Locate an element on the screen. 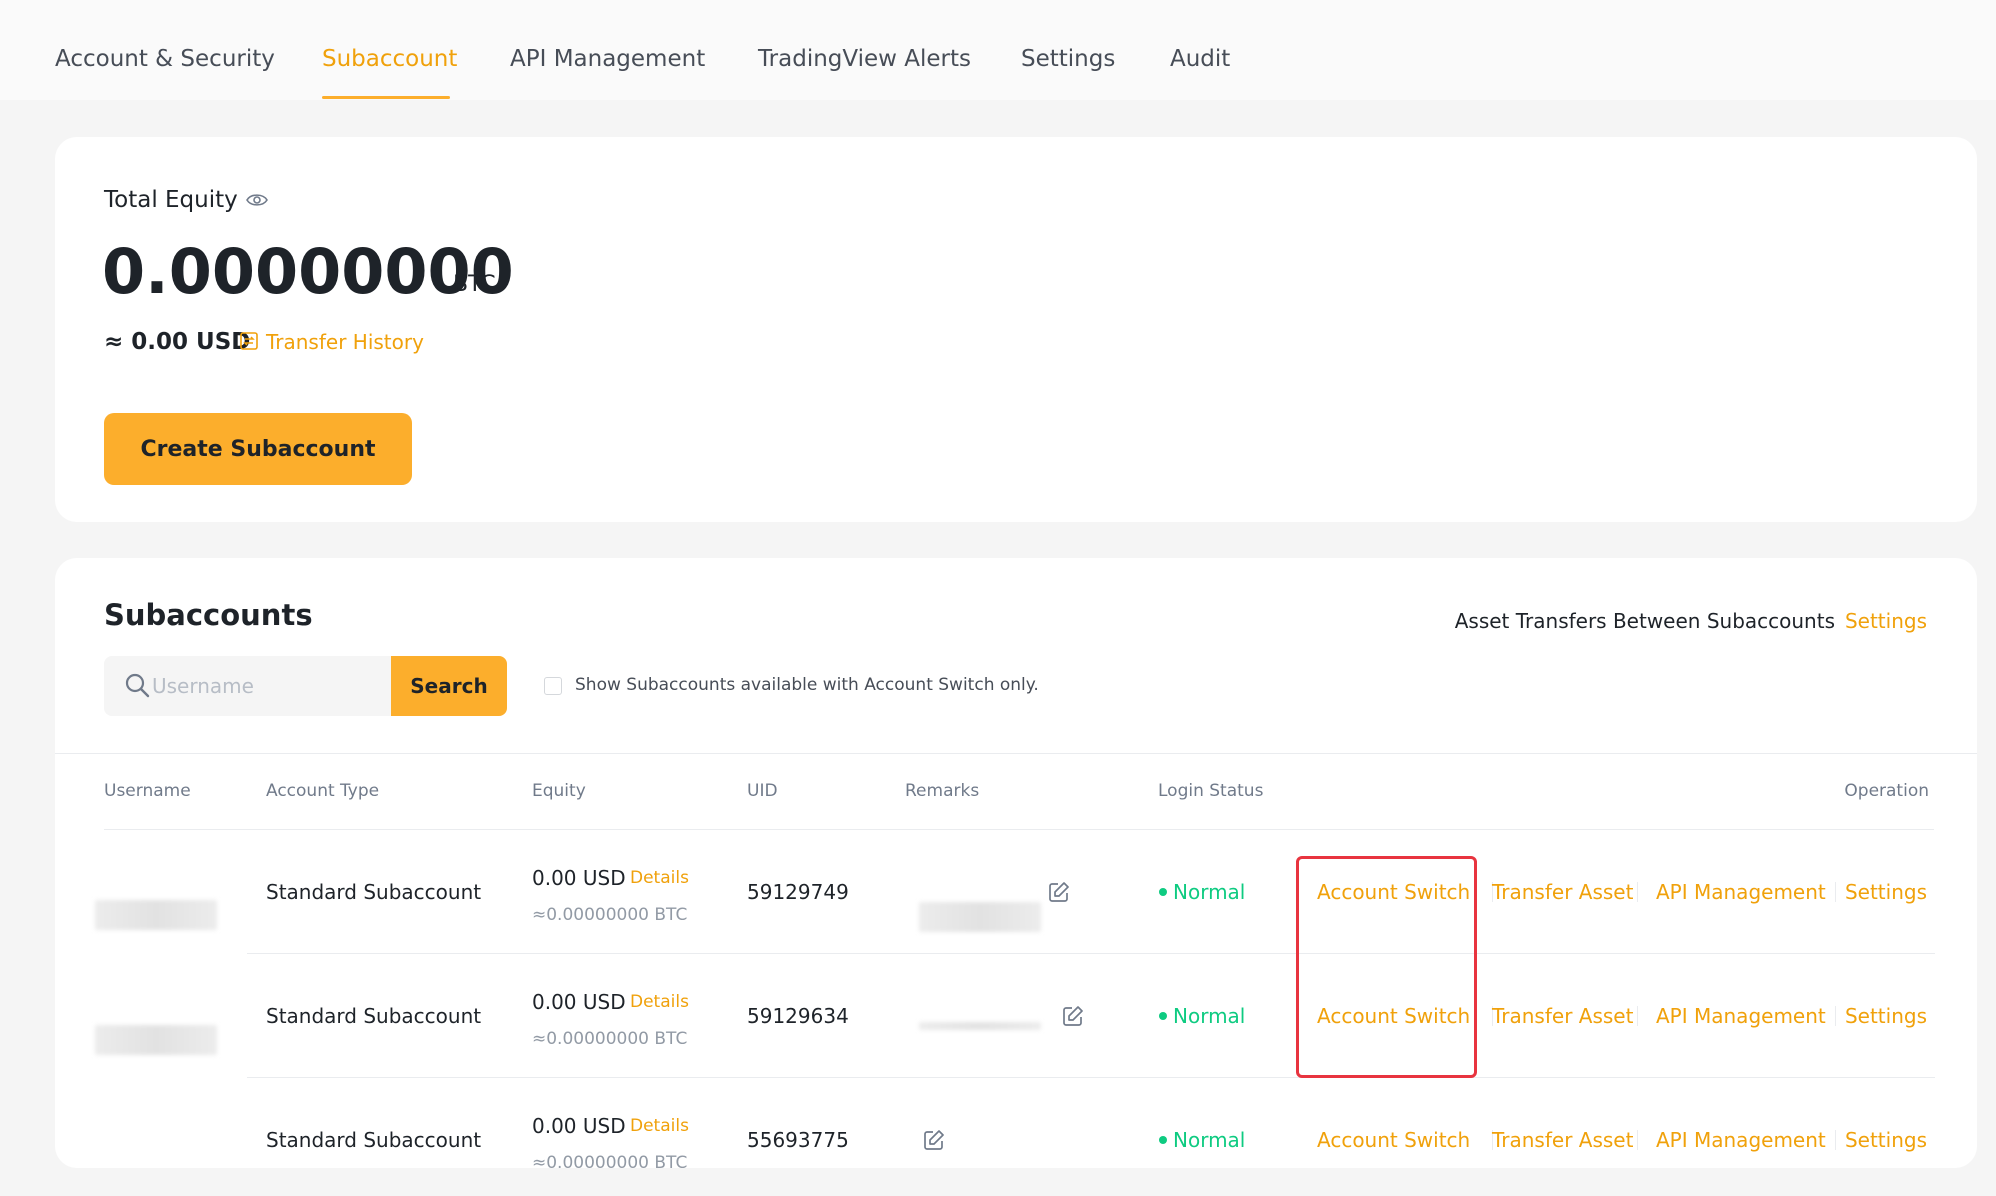 The image size is (1996, 1196). row-2-login-status: Normal is located at coordinates (1209, 1016).